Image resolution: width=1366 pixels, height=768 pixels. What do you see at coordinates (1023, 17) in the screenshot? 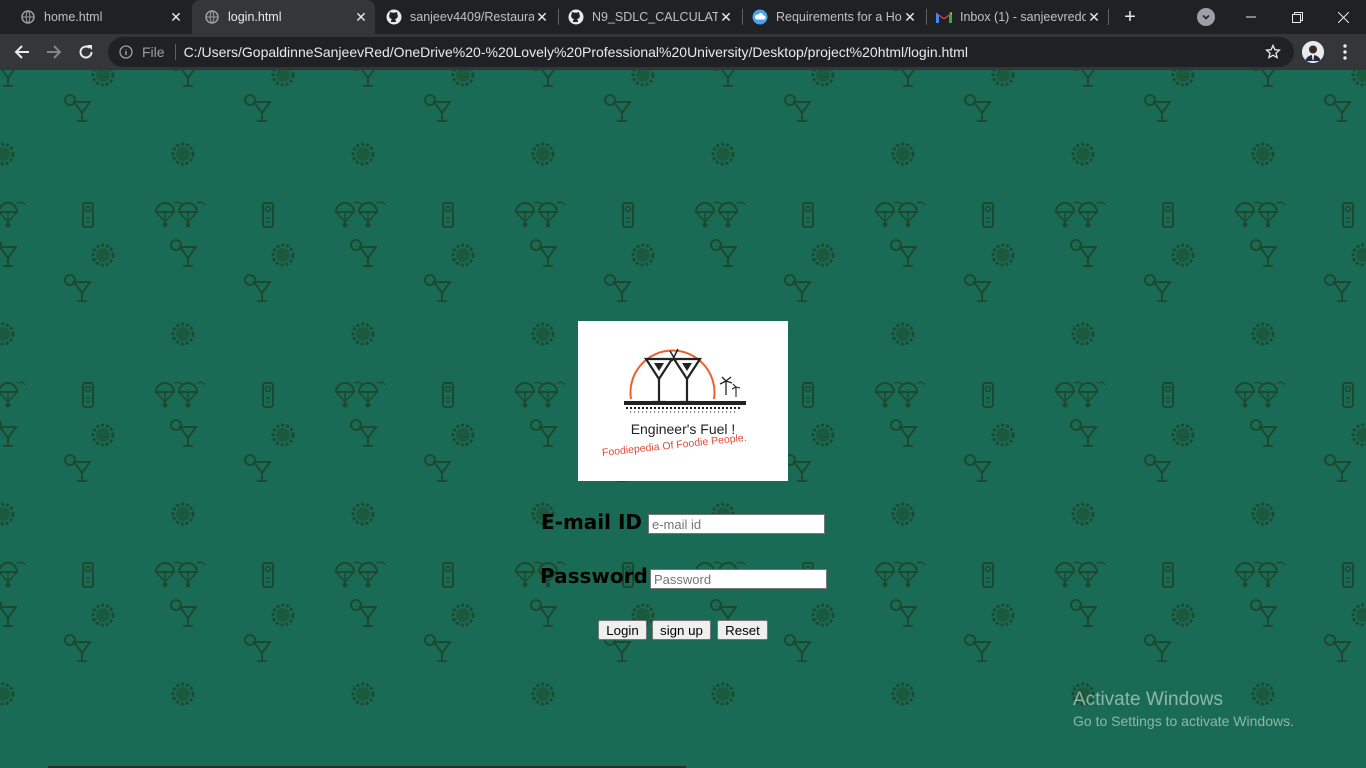
I see `tab-title: Inbox (1) - sanjeevredd` at bounding box center [1023, 17].